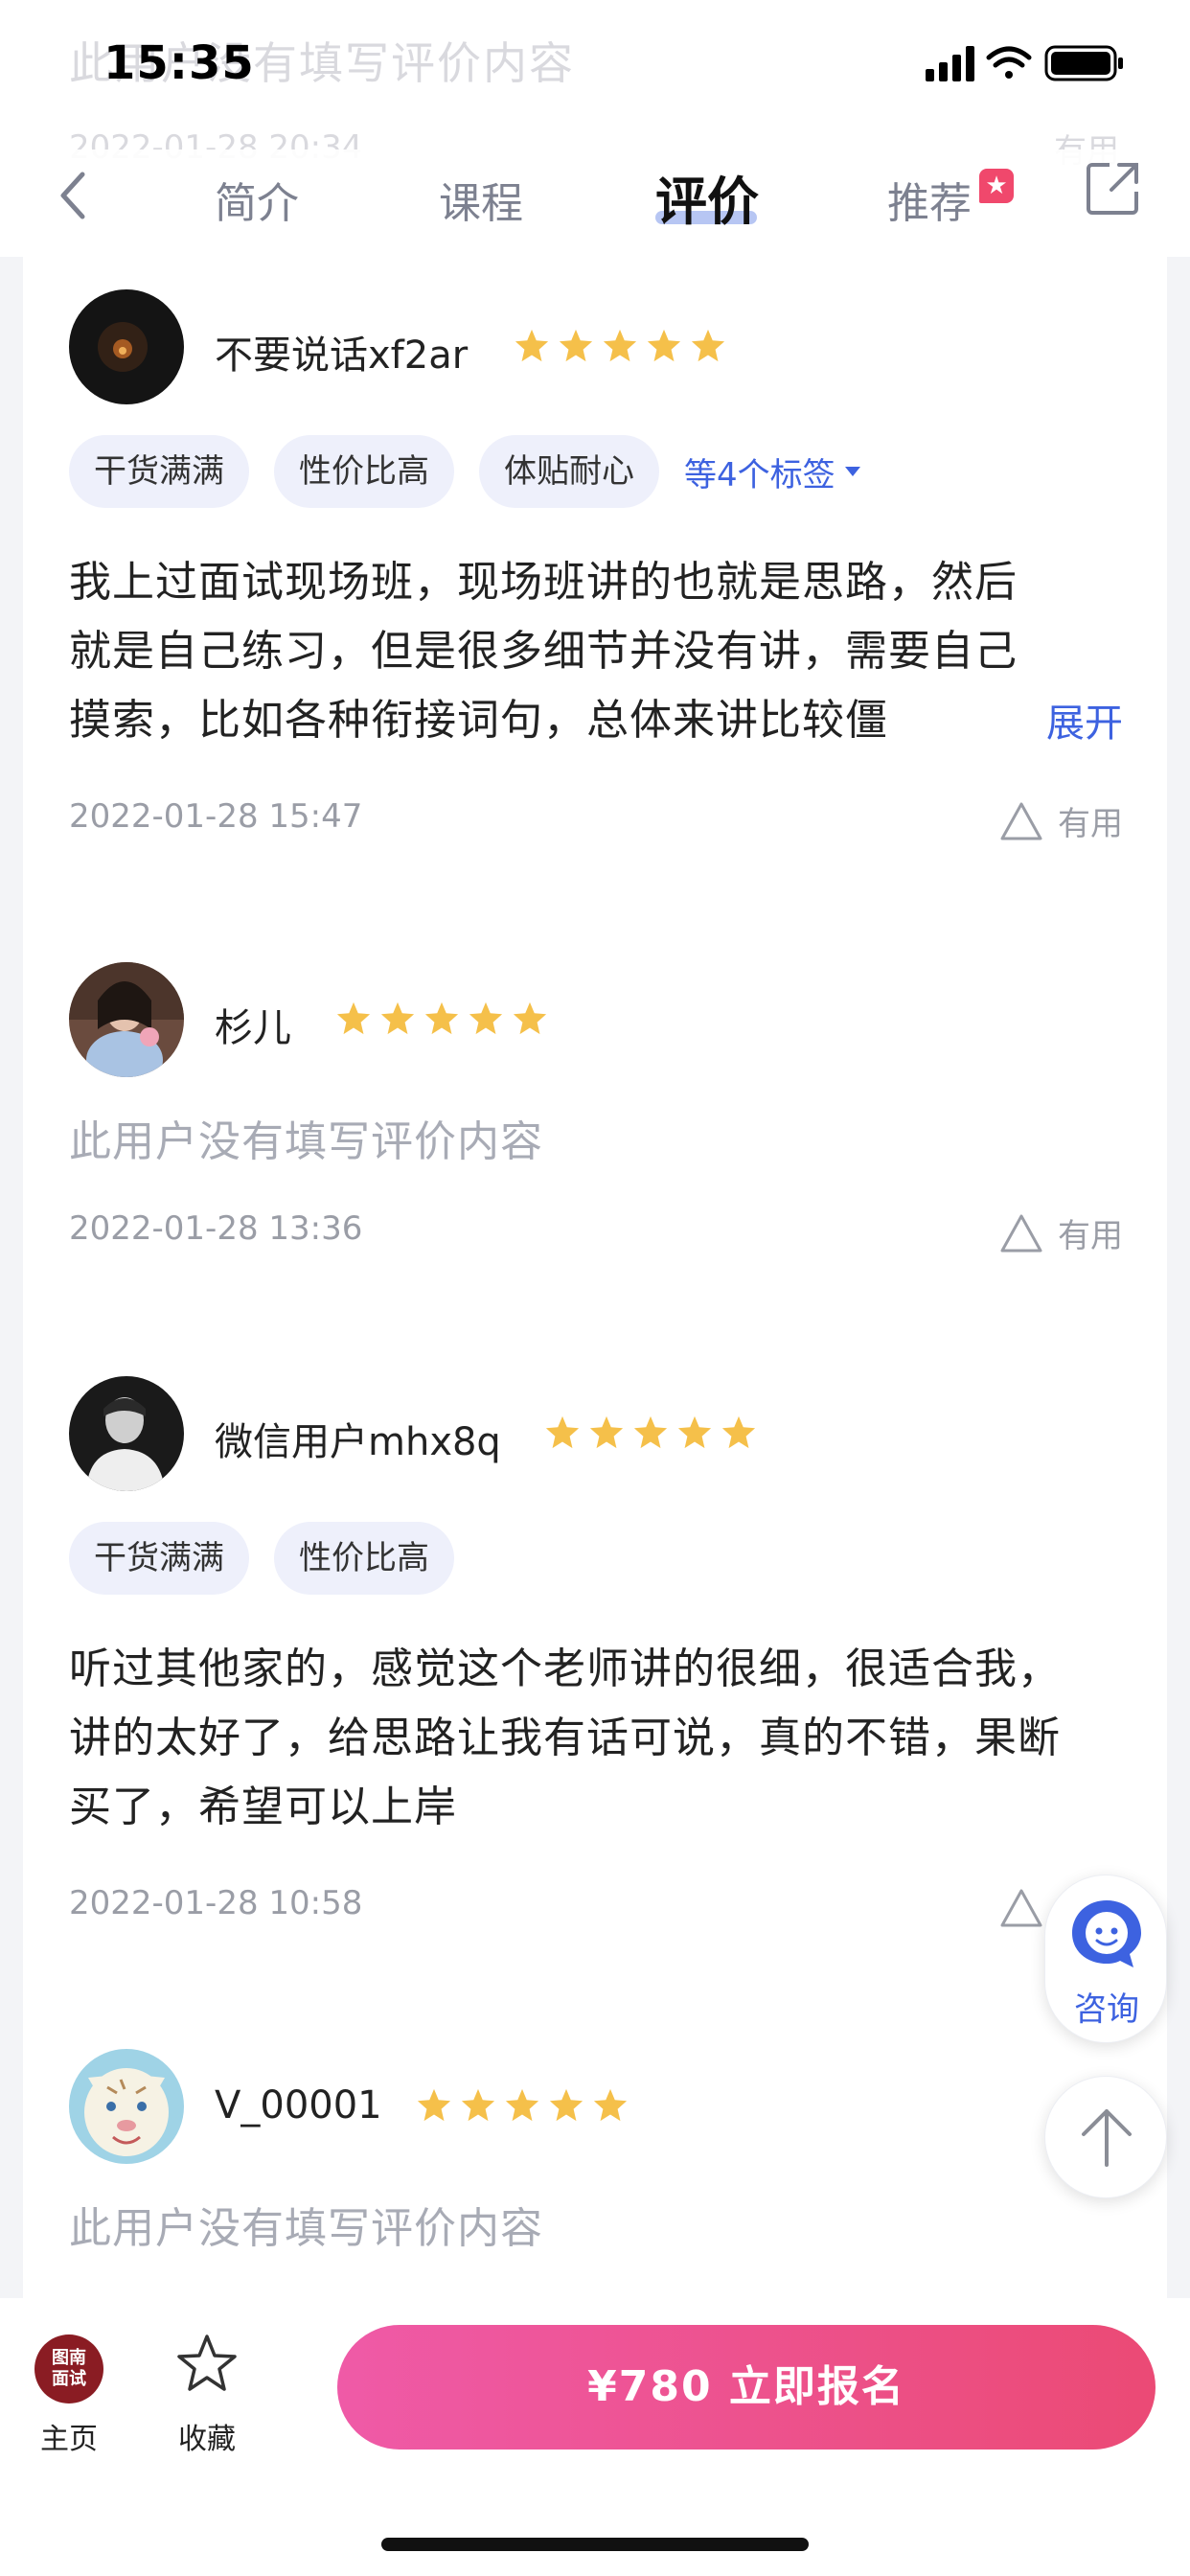 Image resolution: width=1190 pixels, height=2576 pixels. Describe the element at coordinates (950, 63) in the screenshot. I see `signal-icon` at that location.